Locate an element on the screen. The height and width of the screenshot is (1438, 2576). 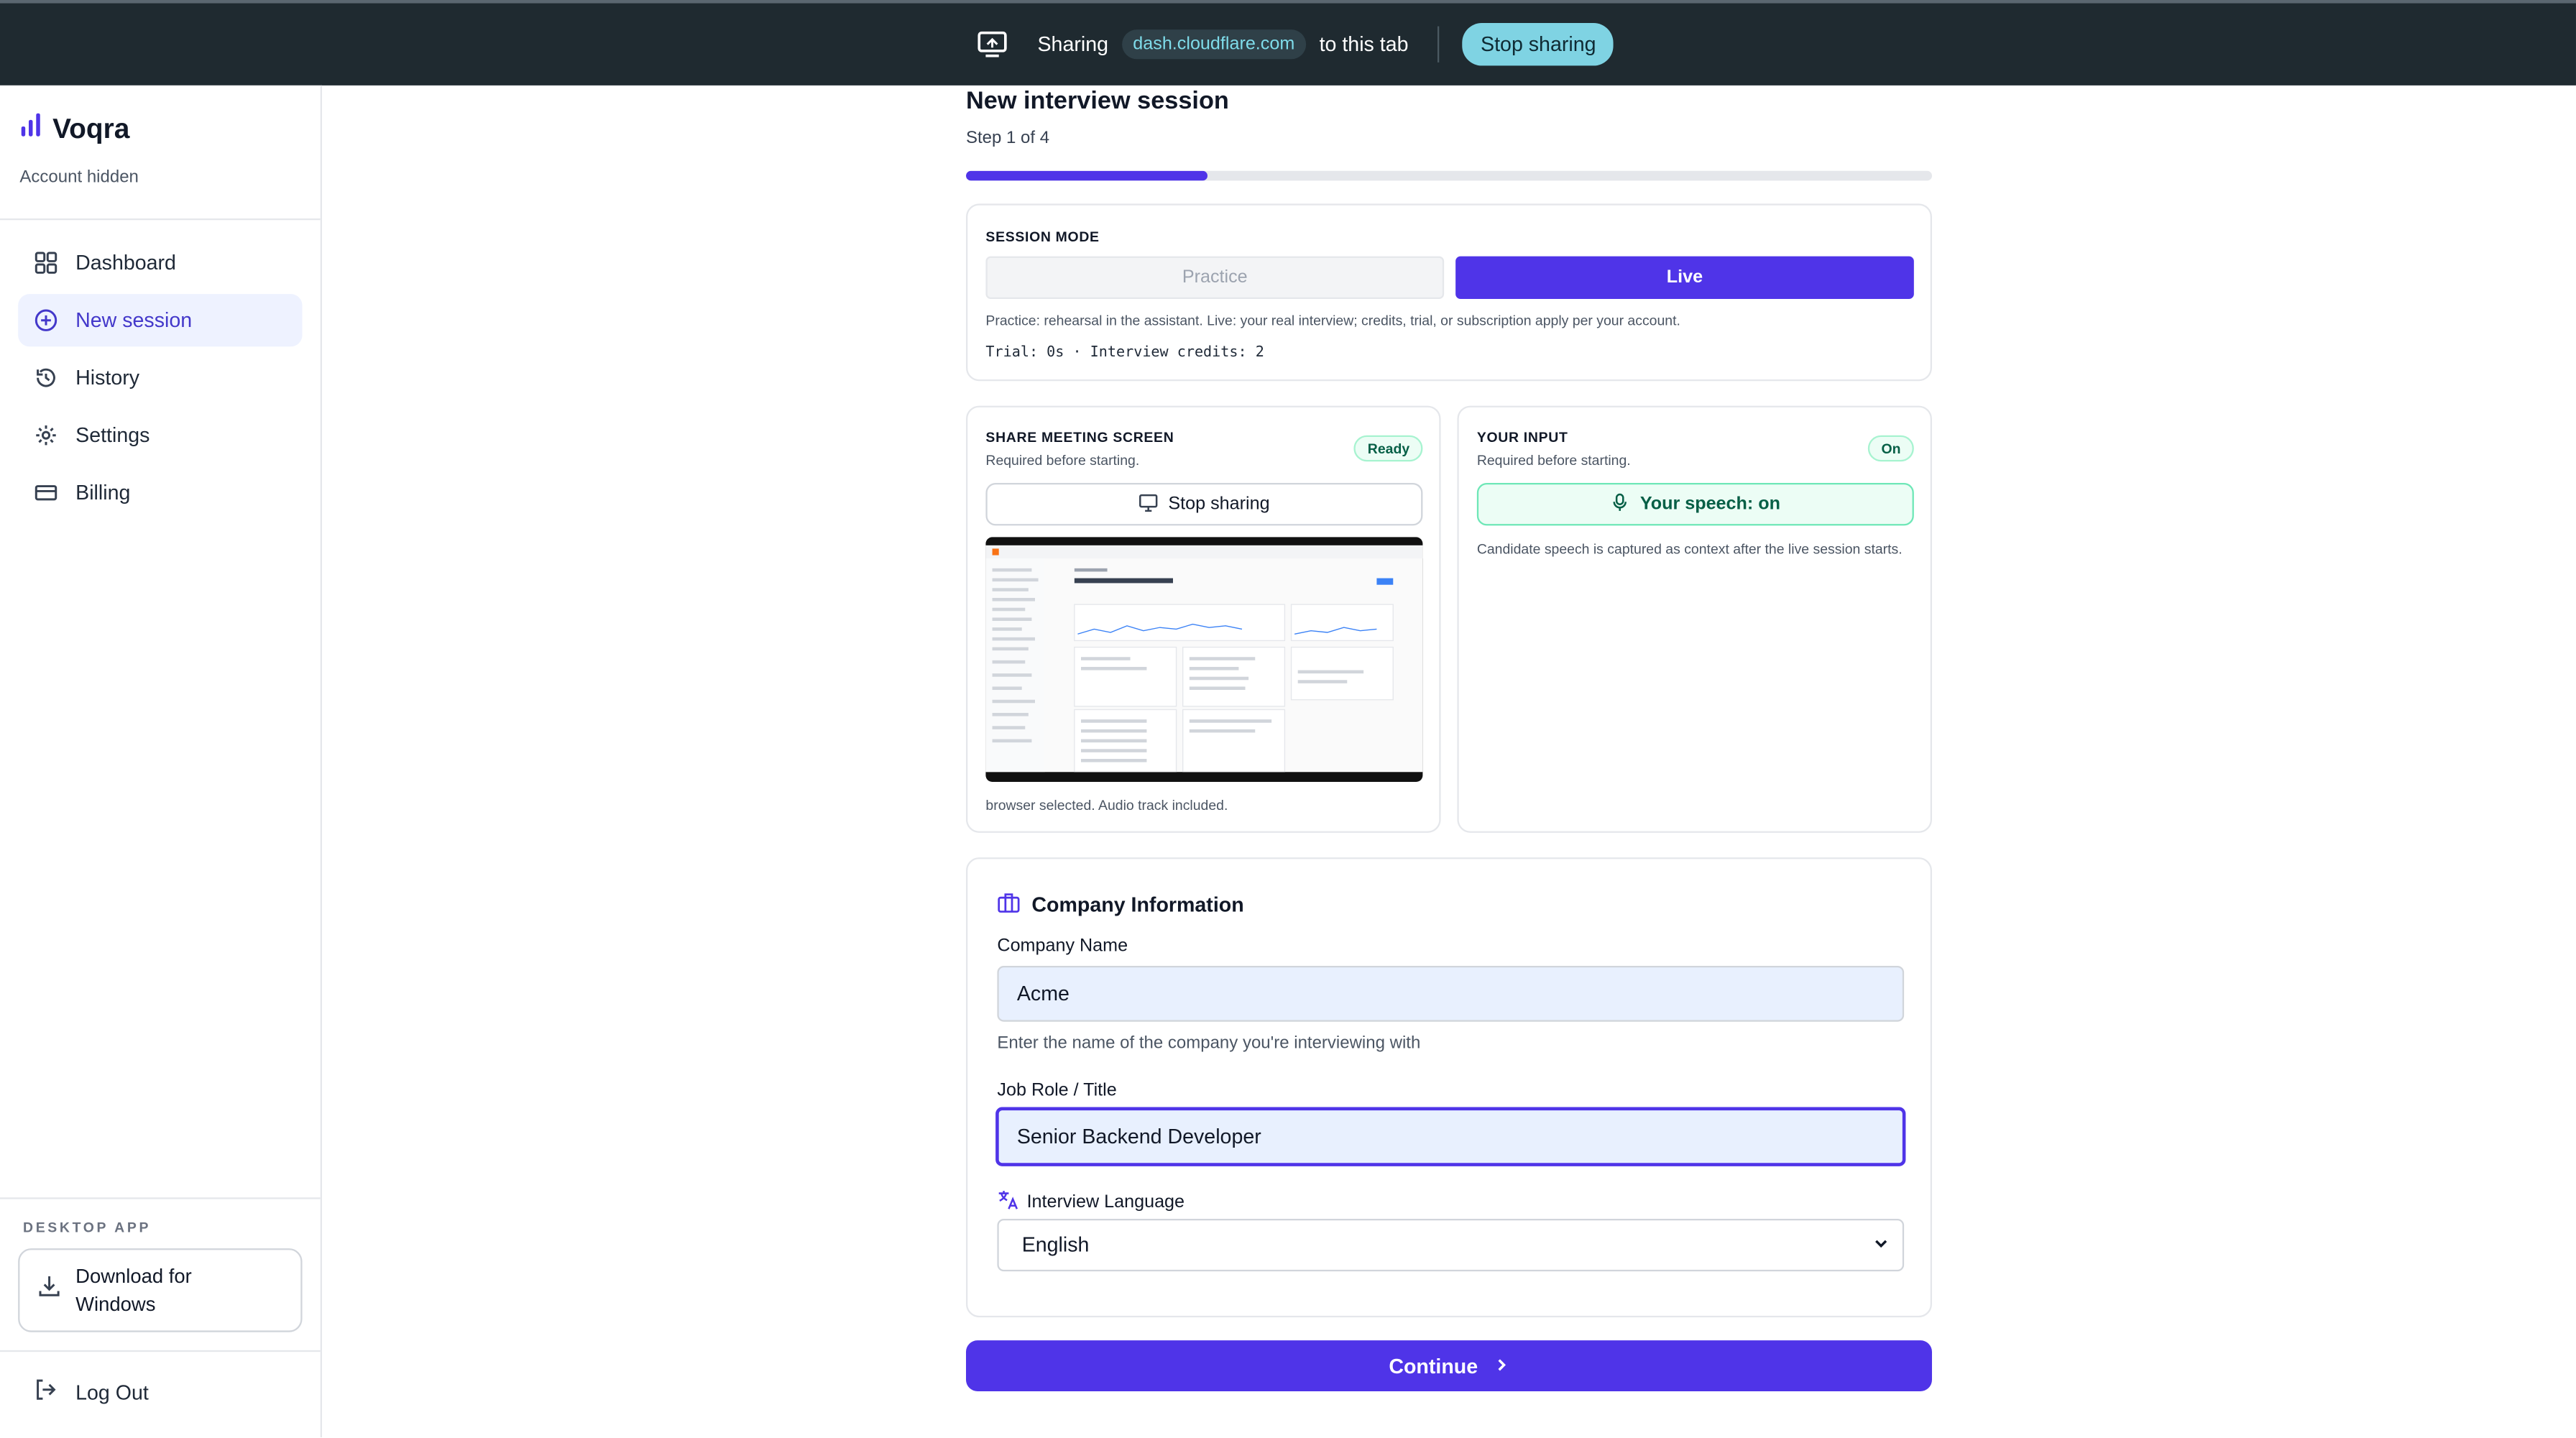
stop-sharing-button: Stop sharing is located at coordinates (1204, 504).